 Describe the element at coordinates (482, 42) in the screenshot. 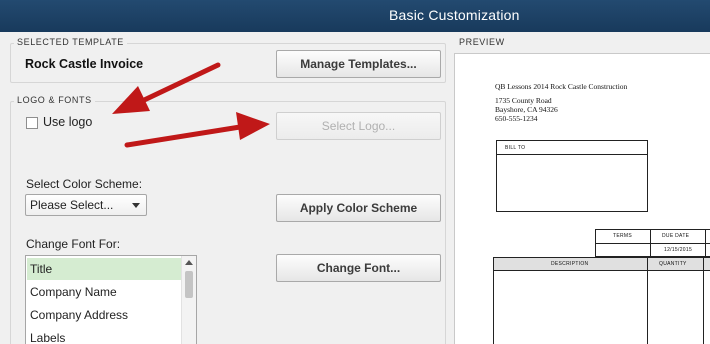

I see `preview-legend: PREVIEW` at that location.